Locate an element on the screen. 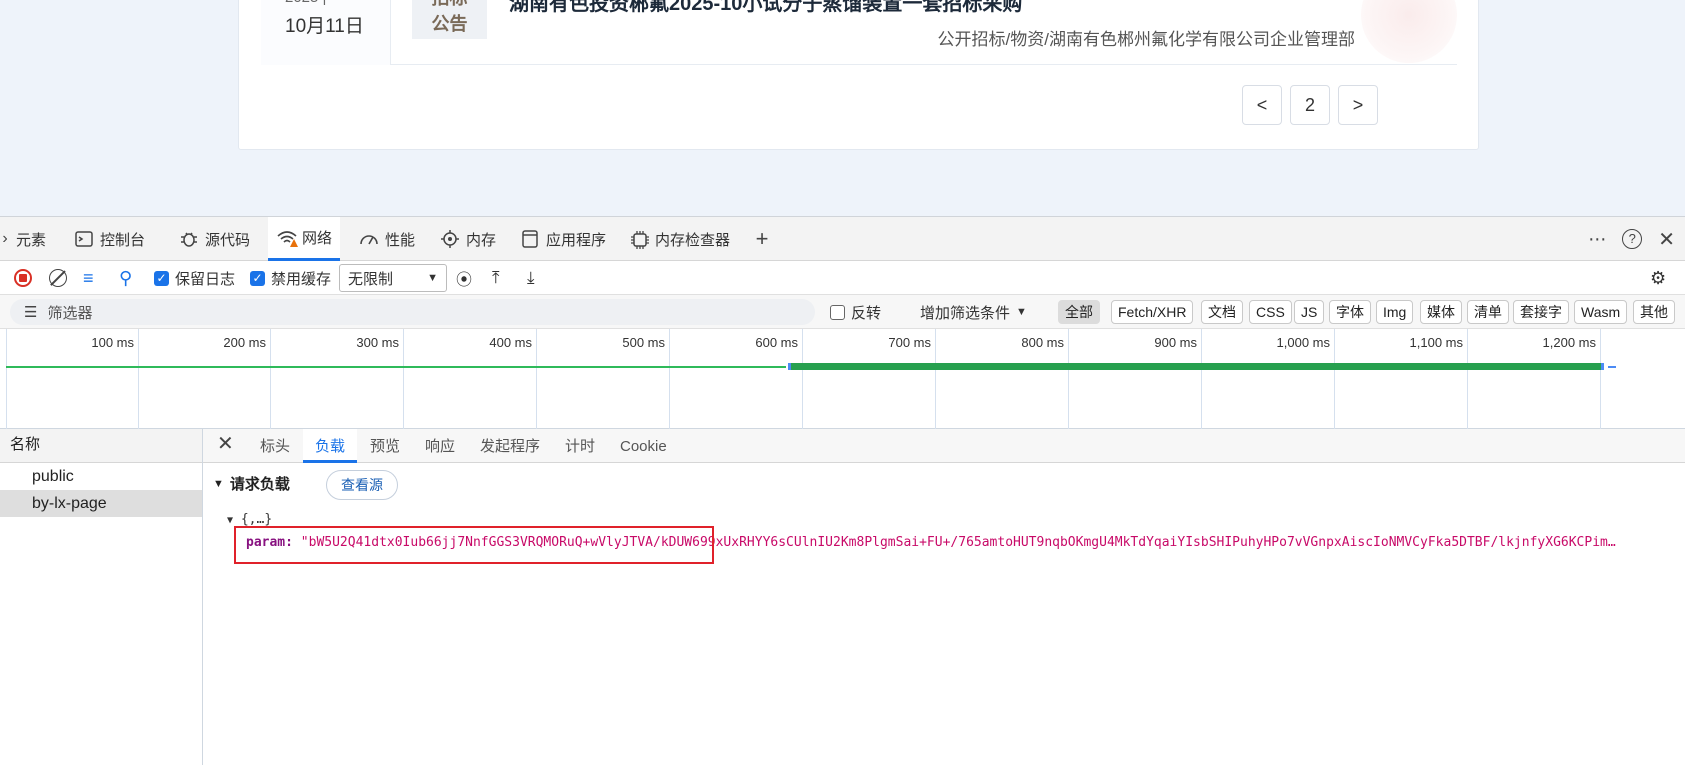 The width and height of the screenshot is (1685, 765). detail-tab-bar: ✕ 标头 负载 预览 响应 发起程序 计时 Cookie is located at coordinates (944, 446).